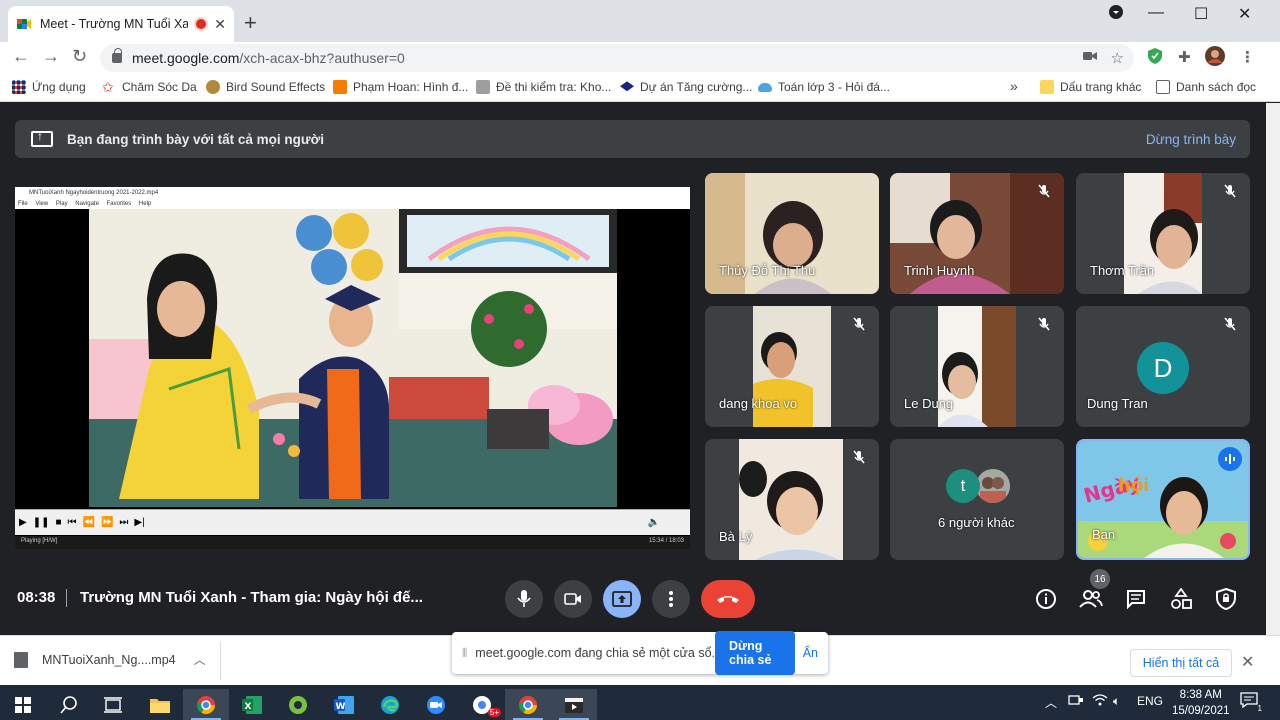  Describe the element at coordinates (977, 233) in the screenshot. I see `participant-tile: Trinh Huynh` at that location.